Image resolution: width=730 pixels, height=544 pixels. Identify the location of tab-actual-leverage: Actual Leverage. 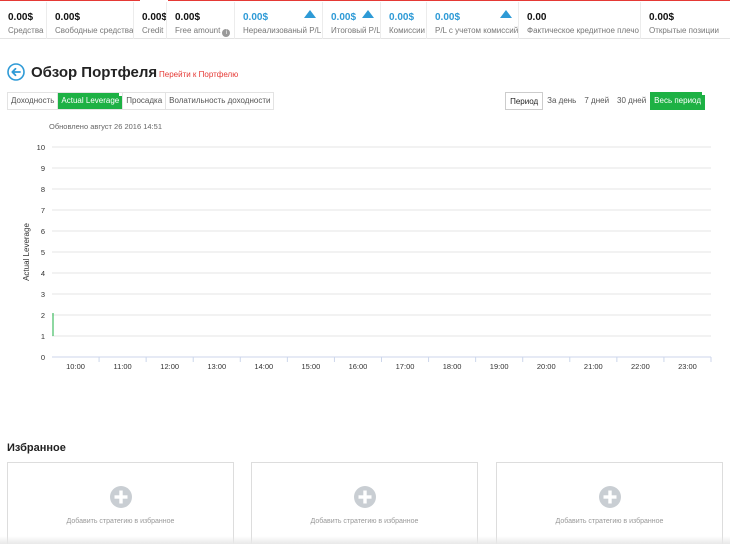
(91, 101).